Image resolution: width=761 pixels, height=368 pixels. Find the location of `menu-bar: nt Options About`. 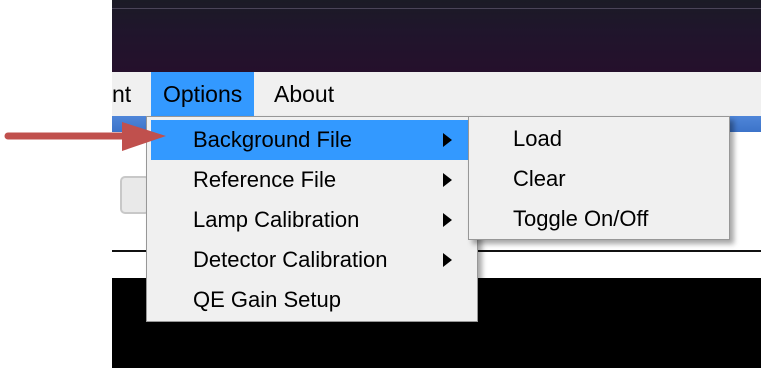

menu-bar: nt Options About is located at coordinates (436, 94).